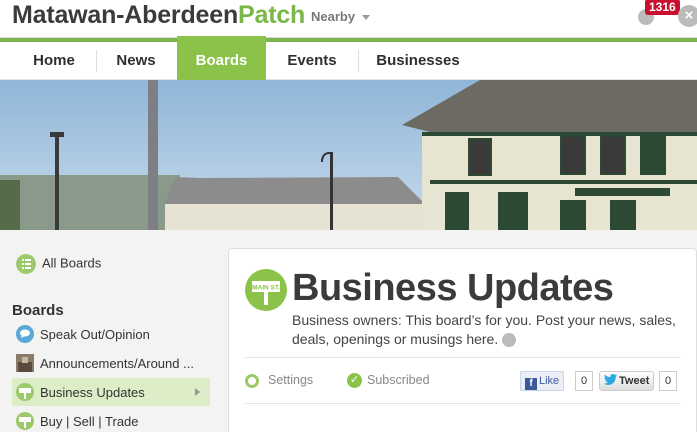 Image resolution: width=697 pixels, height=432 pixels. Describe the element at coordinates (272, 15) in the screenshot. I see `patch-brand: Patch` at that location.